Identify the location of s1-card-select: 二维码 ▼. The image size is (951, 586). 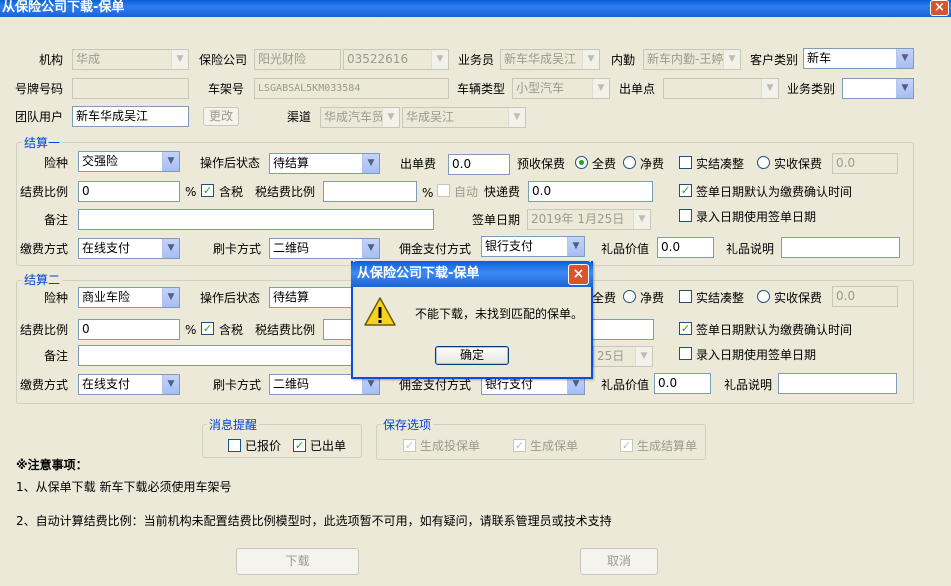
(324, 248).